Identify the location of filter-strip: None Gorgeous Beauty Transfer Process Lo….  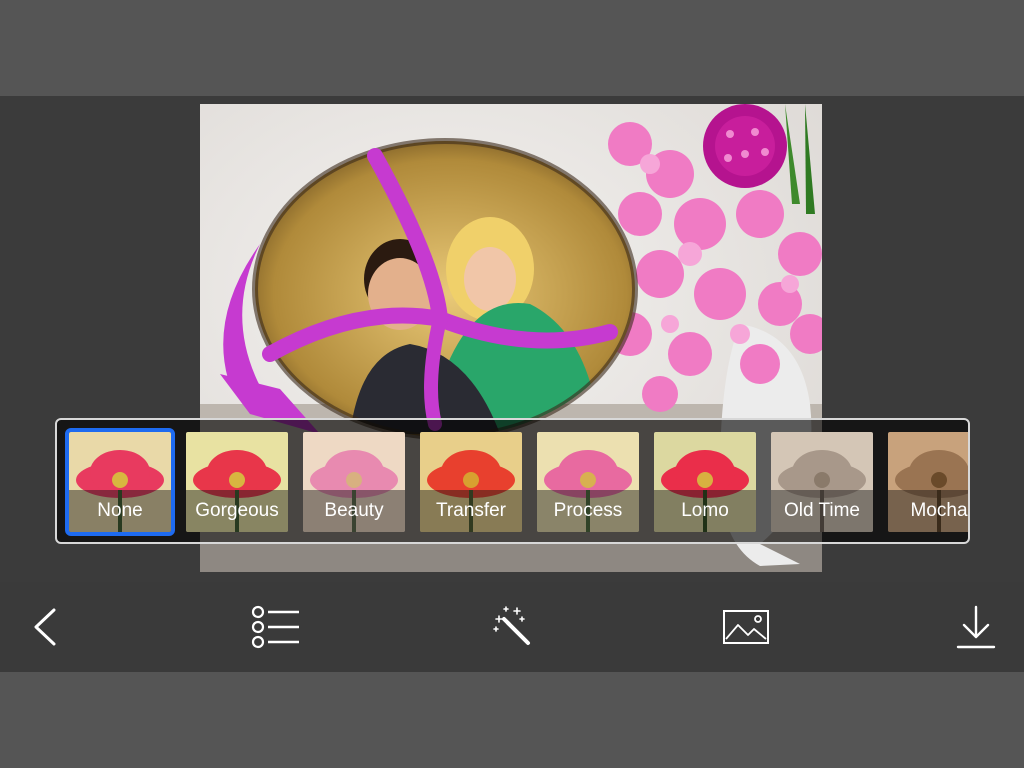
(512, 481).